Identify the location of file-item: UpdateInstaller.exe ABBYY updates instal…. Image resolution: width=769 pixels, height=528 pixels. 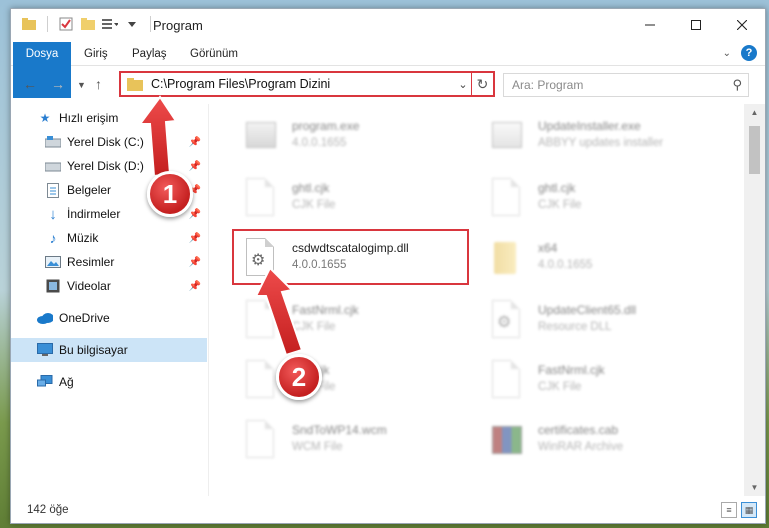
(606, 138).